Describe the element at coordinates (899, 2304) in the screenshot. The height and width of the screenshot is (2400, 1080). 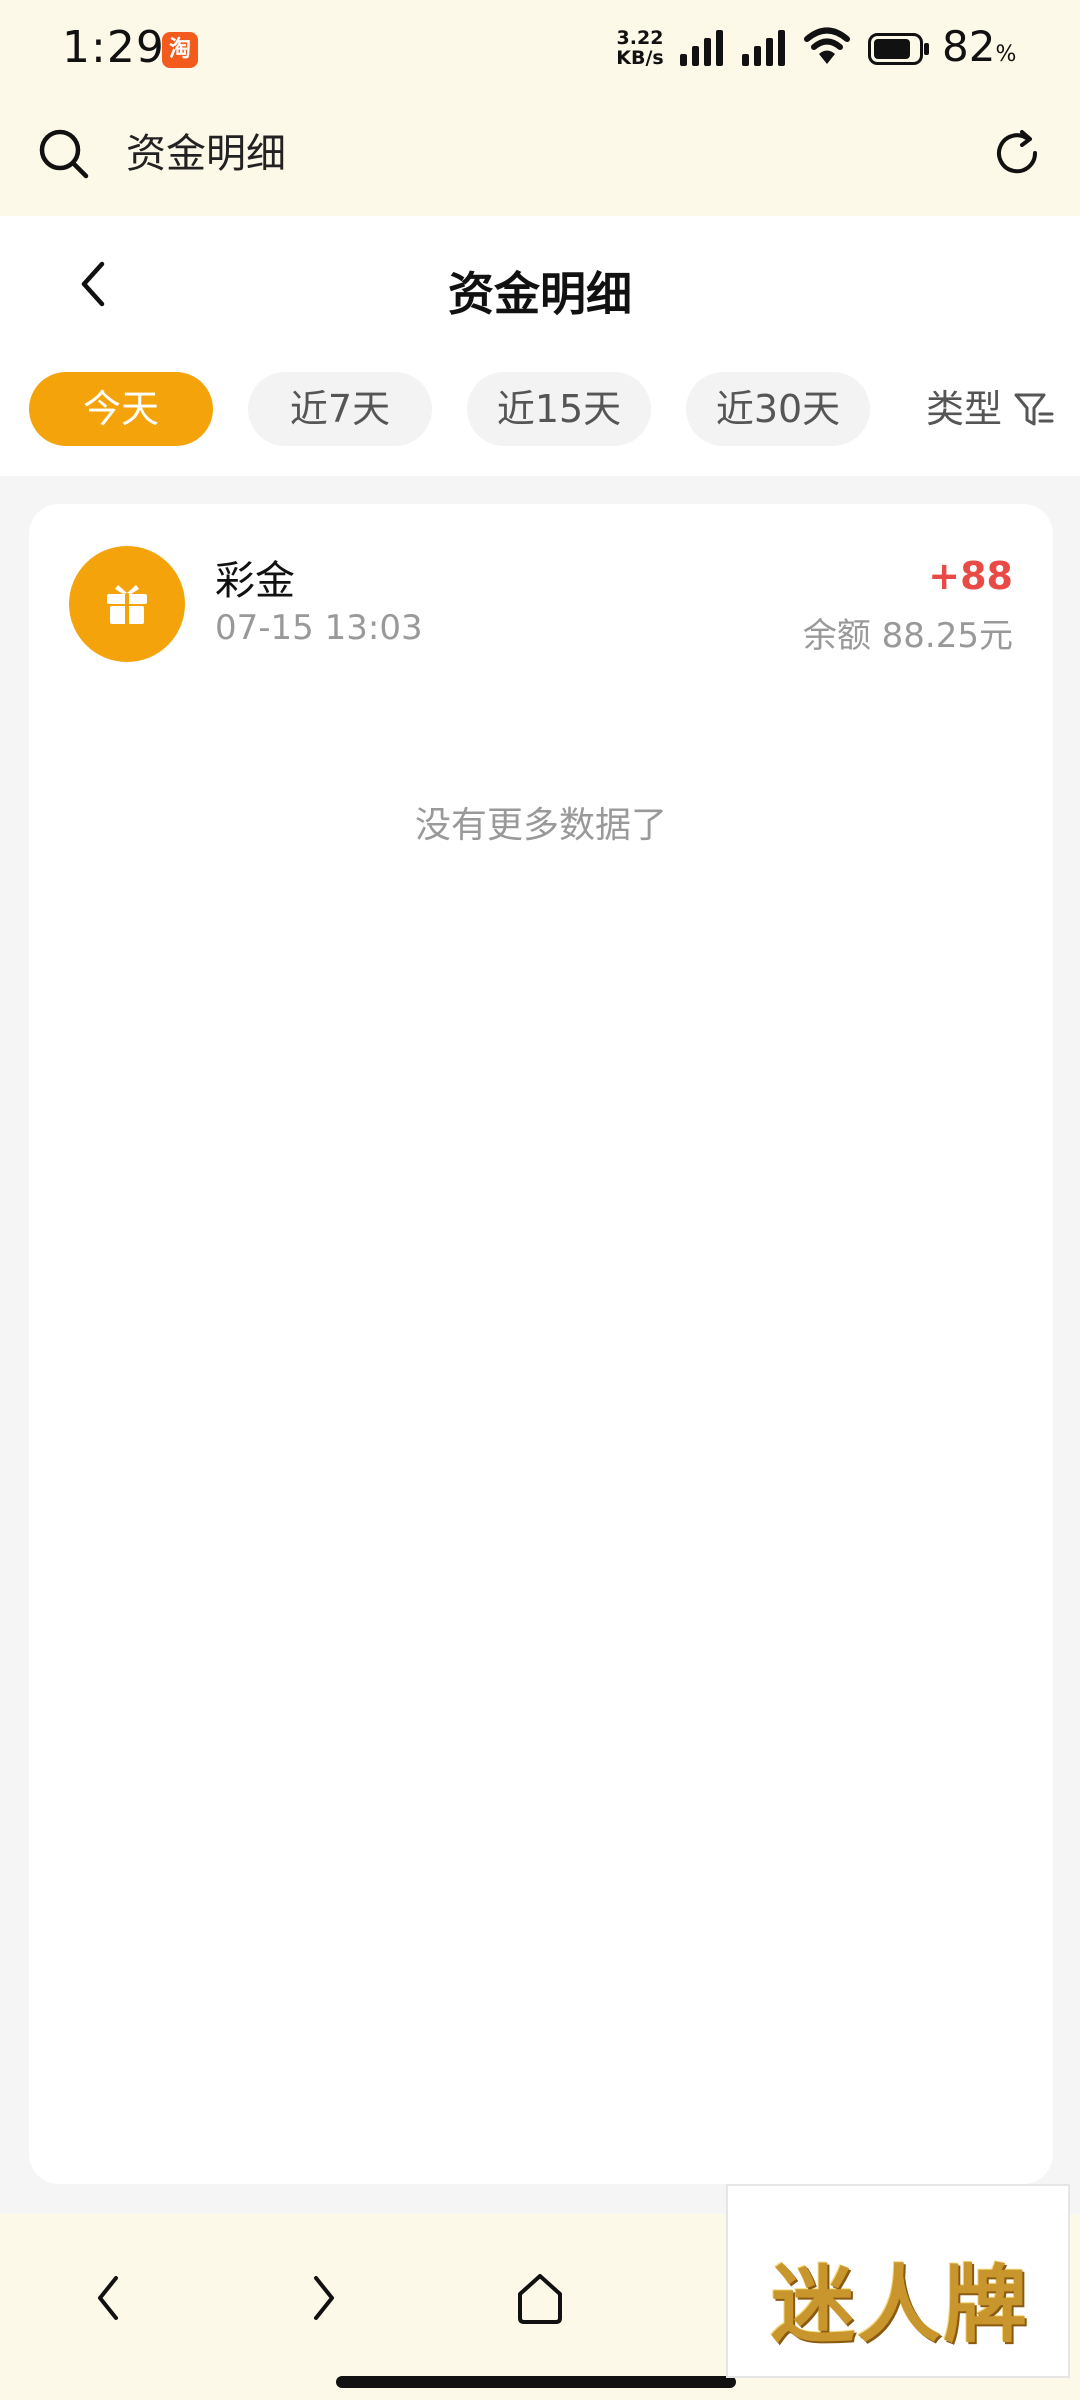
I see `watermark-text: 迷人牌` at that location.